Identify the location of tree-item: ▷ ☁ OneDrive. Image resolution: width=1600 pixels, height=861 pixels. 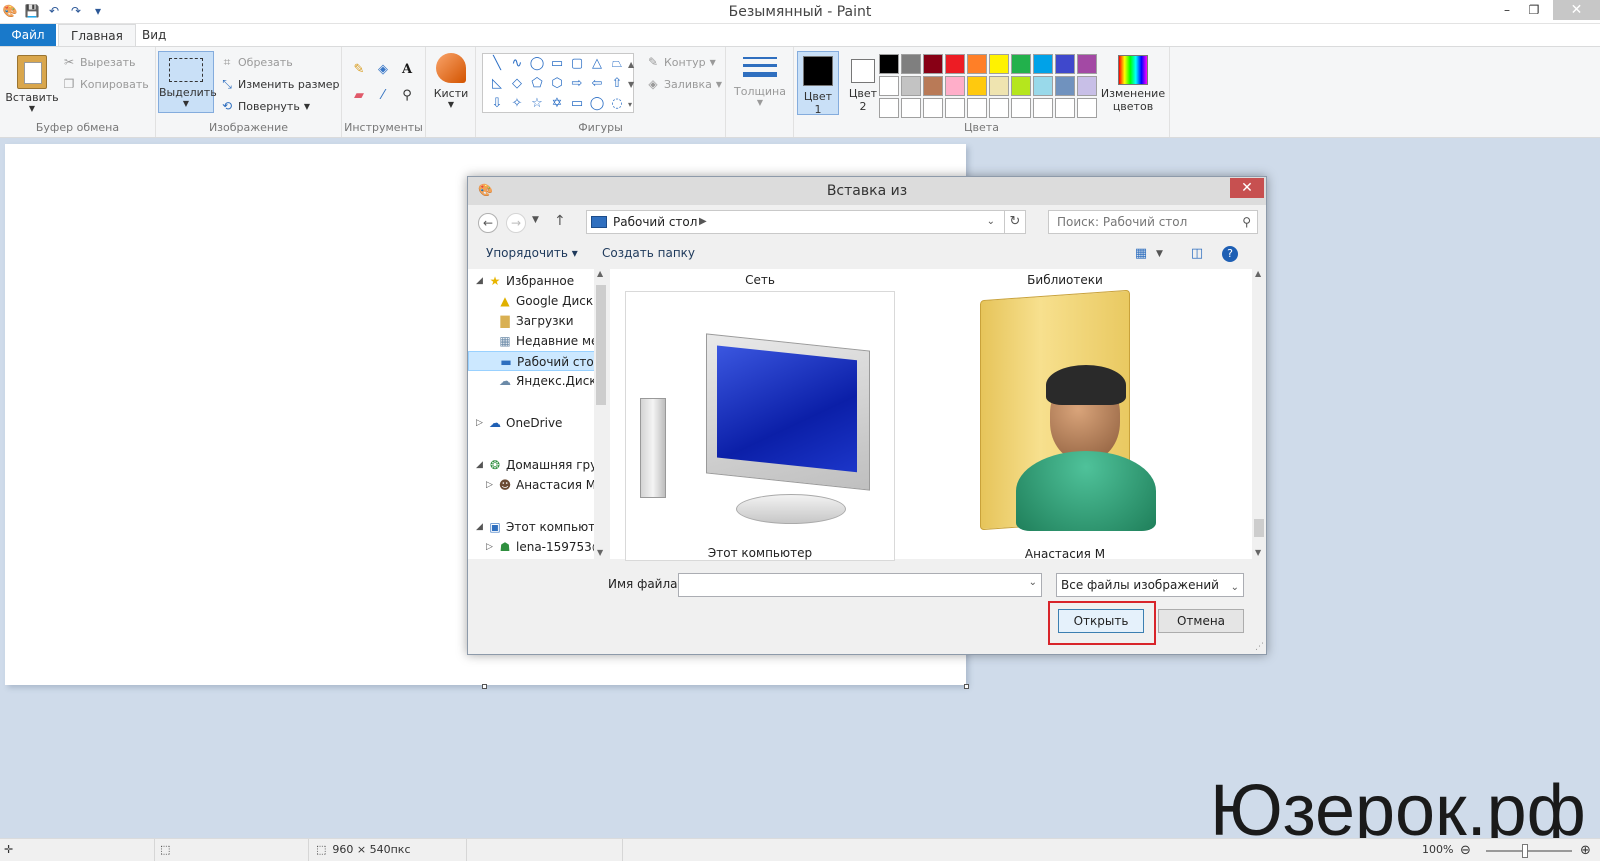
(536, 423).